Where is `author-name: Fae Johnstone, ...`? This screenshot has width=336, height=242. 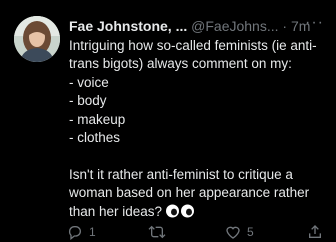
author-name: Fae Johnstone, ... is located at coordinates (128, 26).